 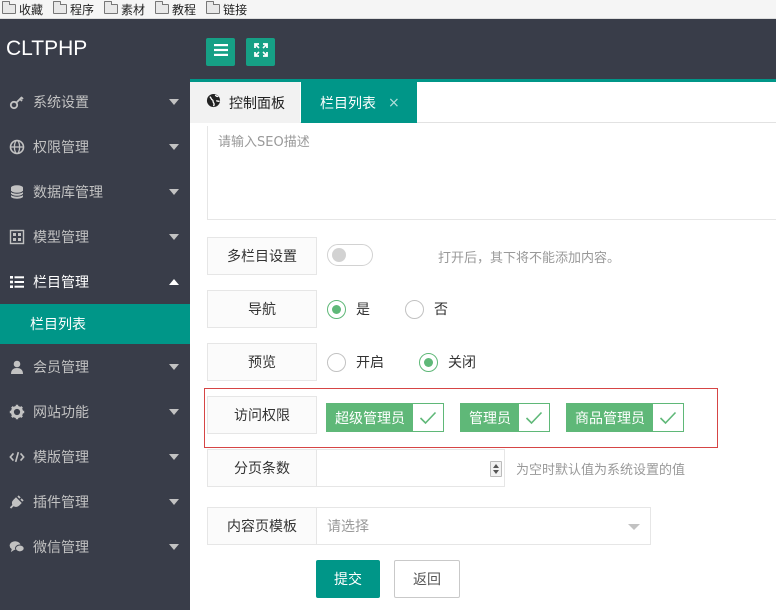 I want to click on page-size-input, so click(x=411, y=468).